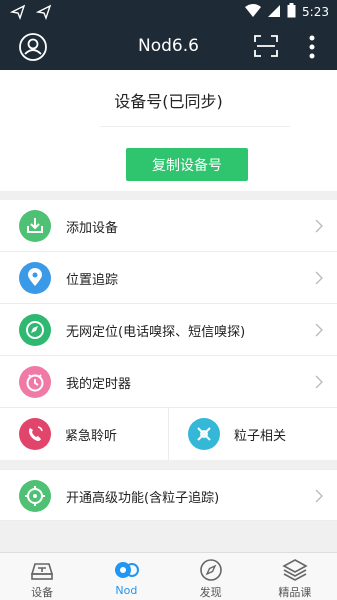  I want to click on status-time: 5:23, so click(315, 12).